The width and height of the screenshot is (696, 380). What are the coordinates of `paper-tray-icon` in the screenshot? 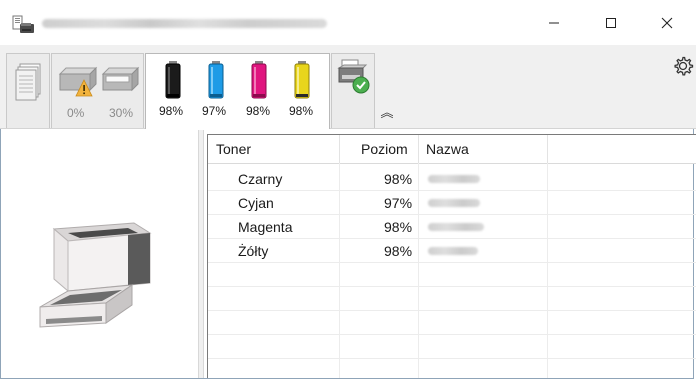 It's located at (121, 83).